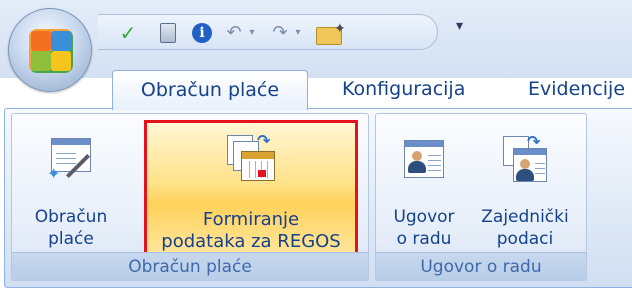 The width and height of the screenshot is (632, 294). I want to click on formiranje-label-1: Formiranje, so click(251, 219).